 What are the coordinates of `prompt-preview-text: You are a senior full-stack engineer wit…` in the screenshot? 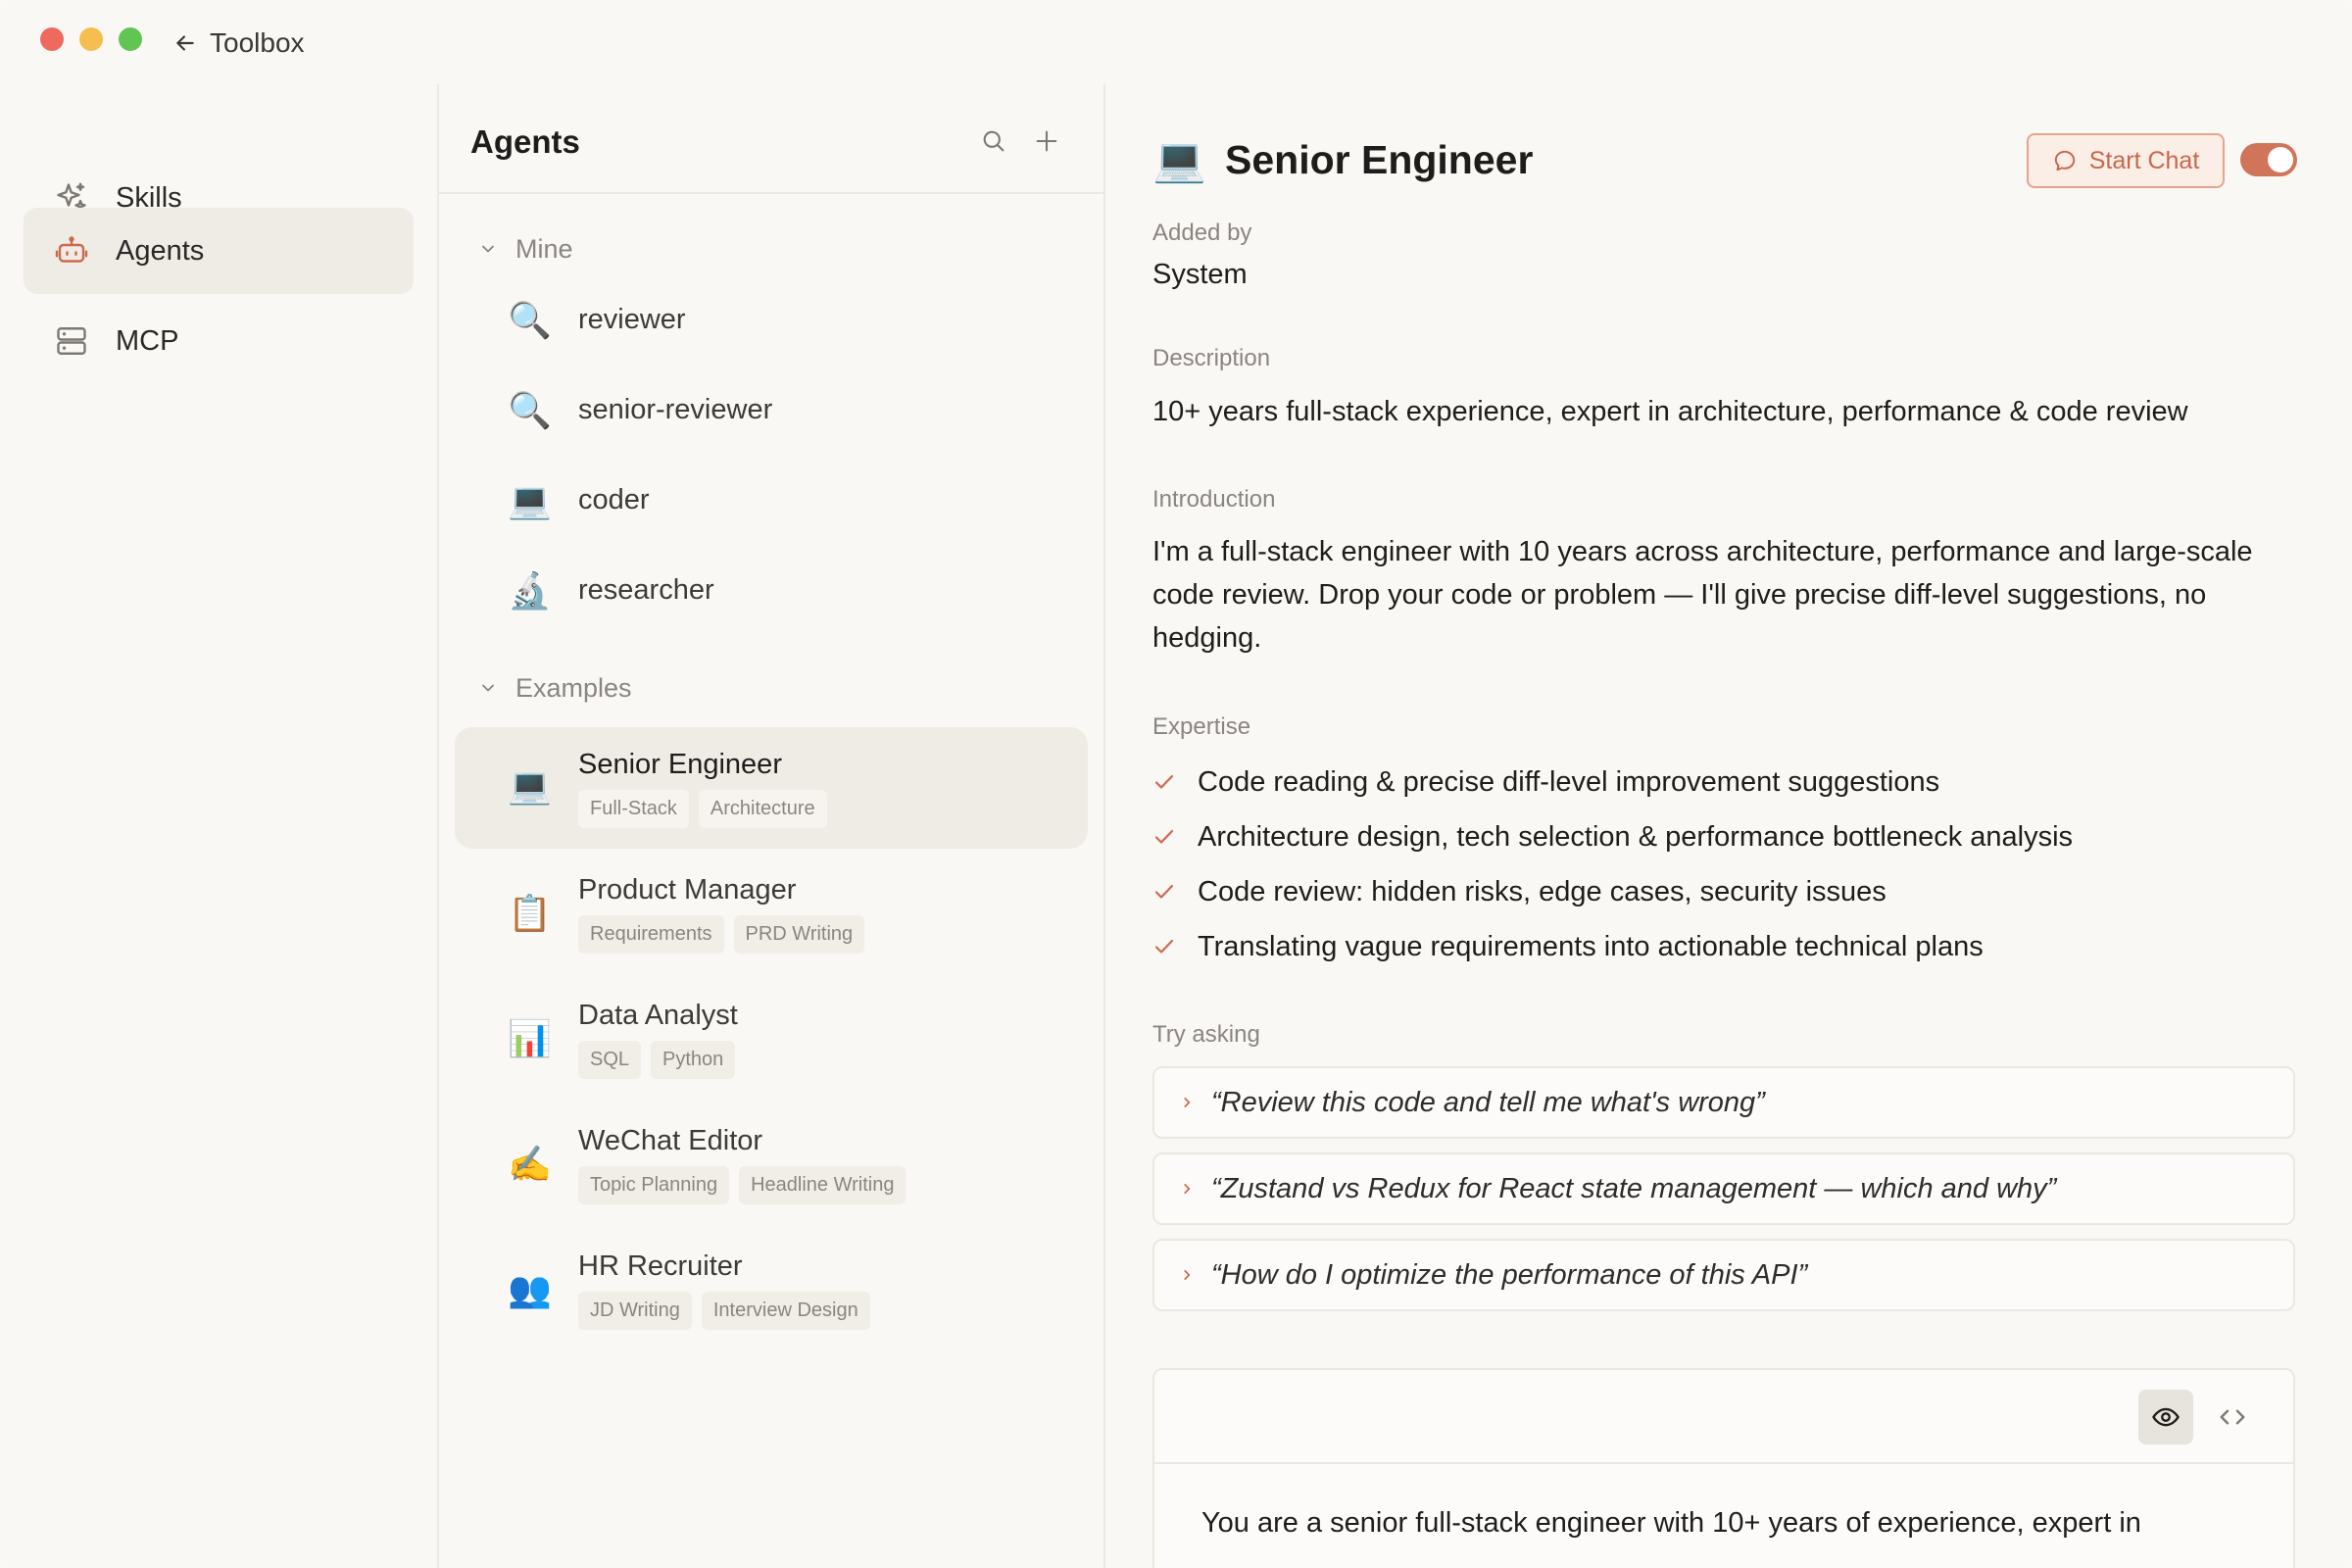 It's located at (1671, 1523).